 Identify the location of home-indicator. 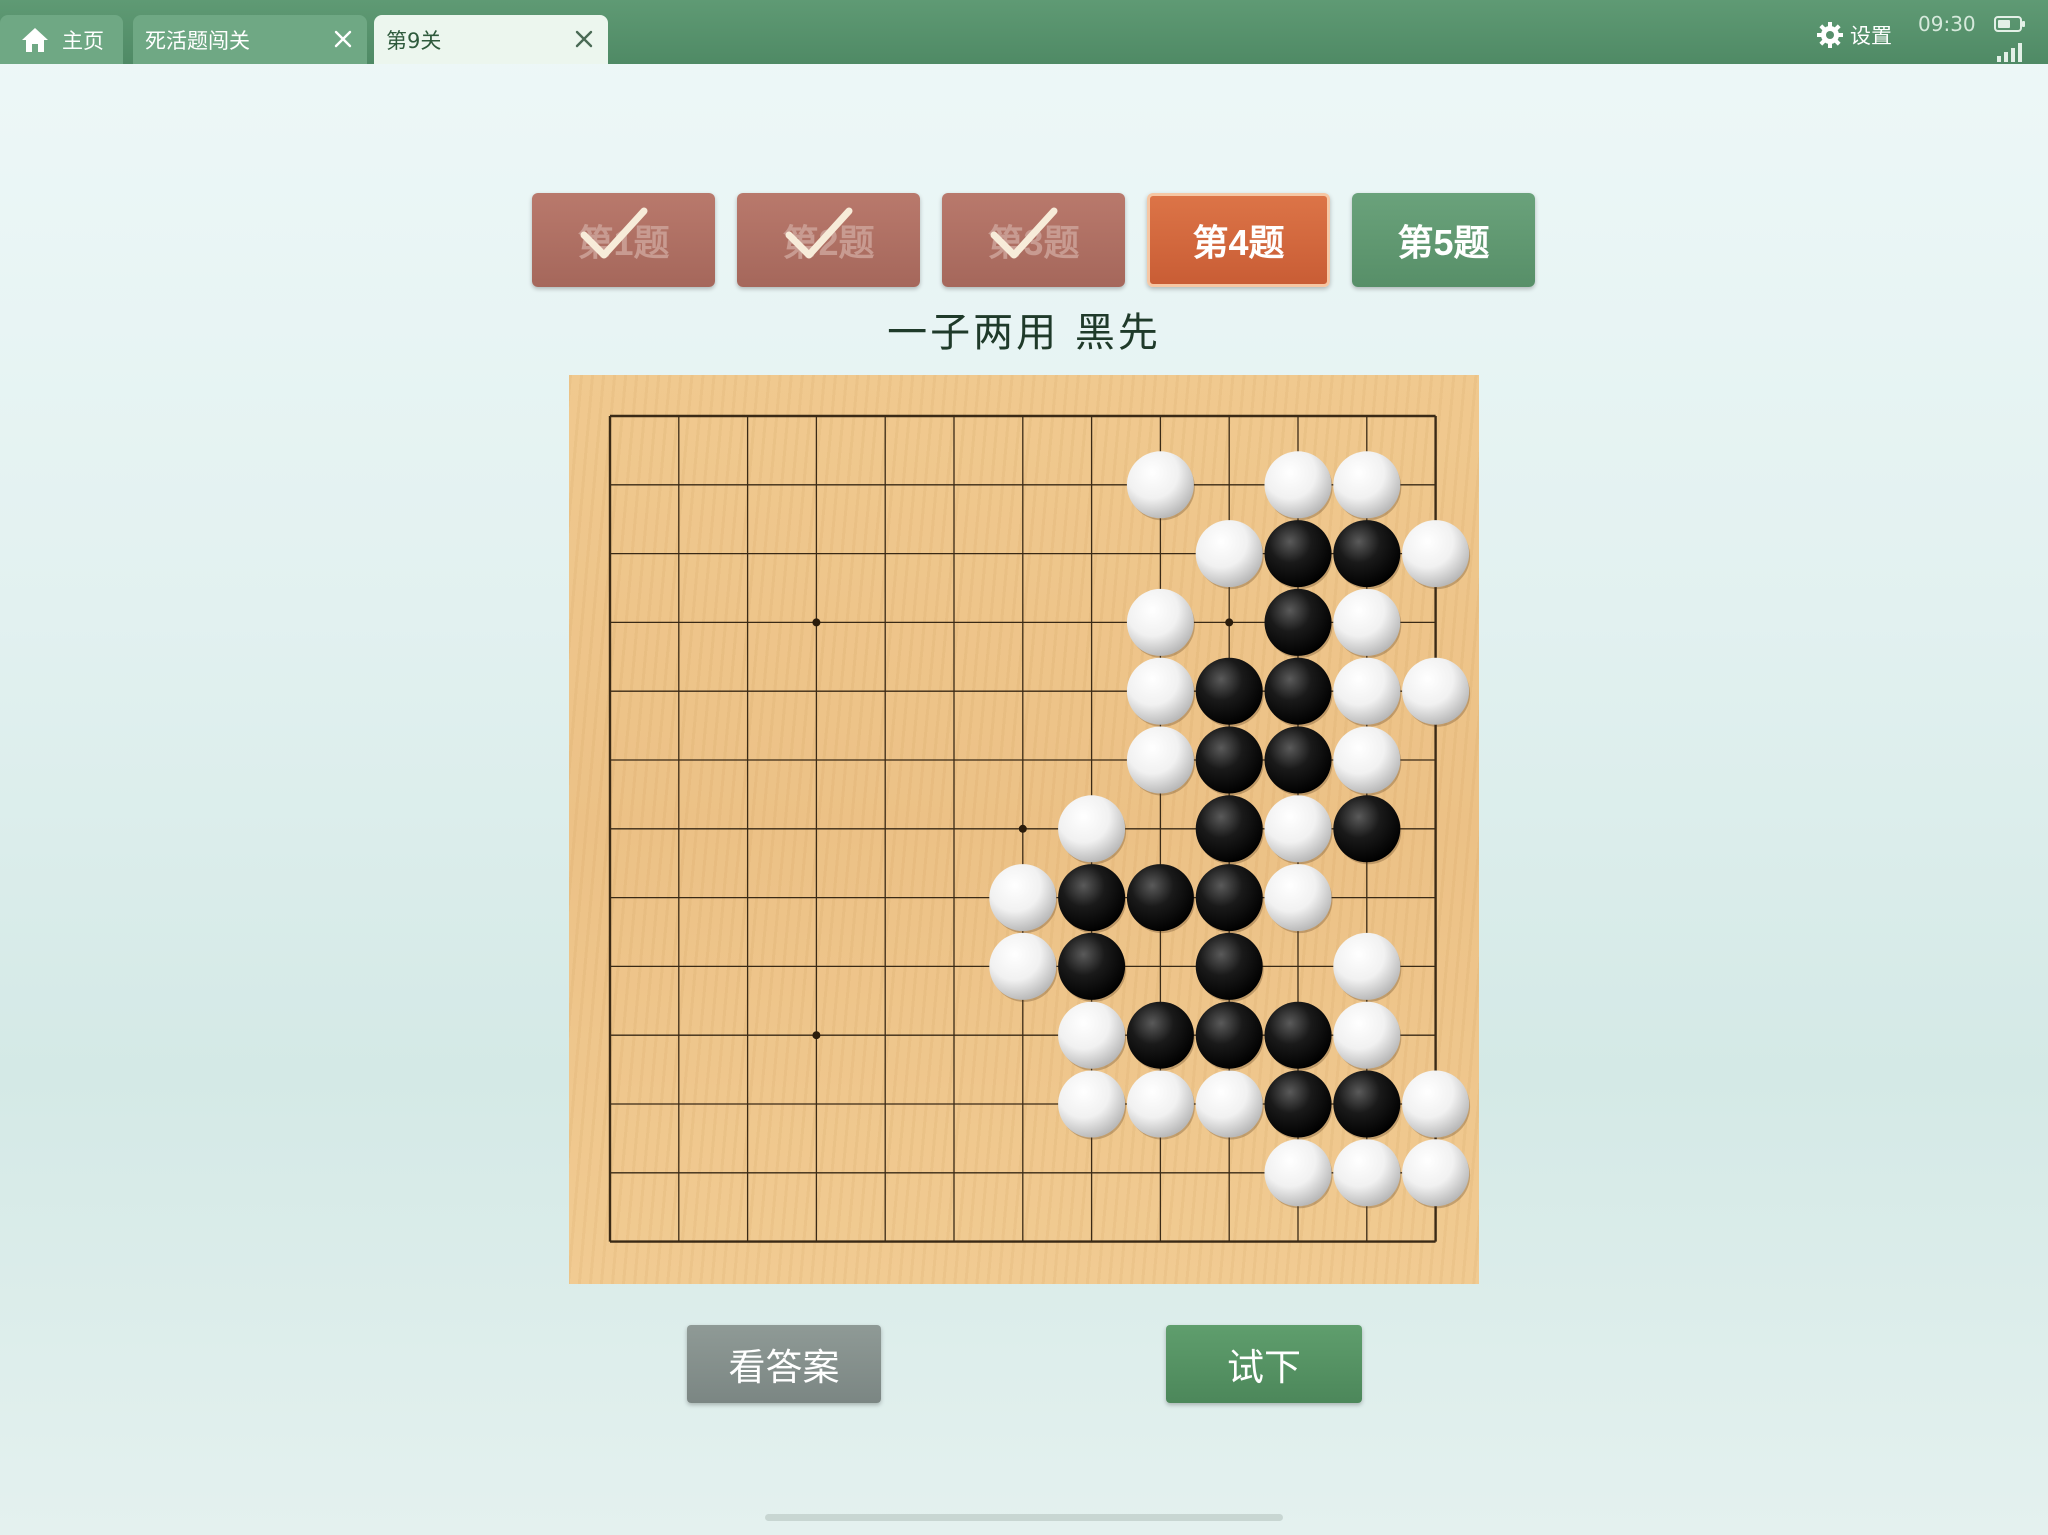
(1024, 1517).